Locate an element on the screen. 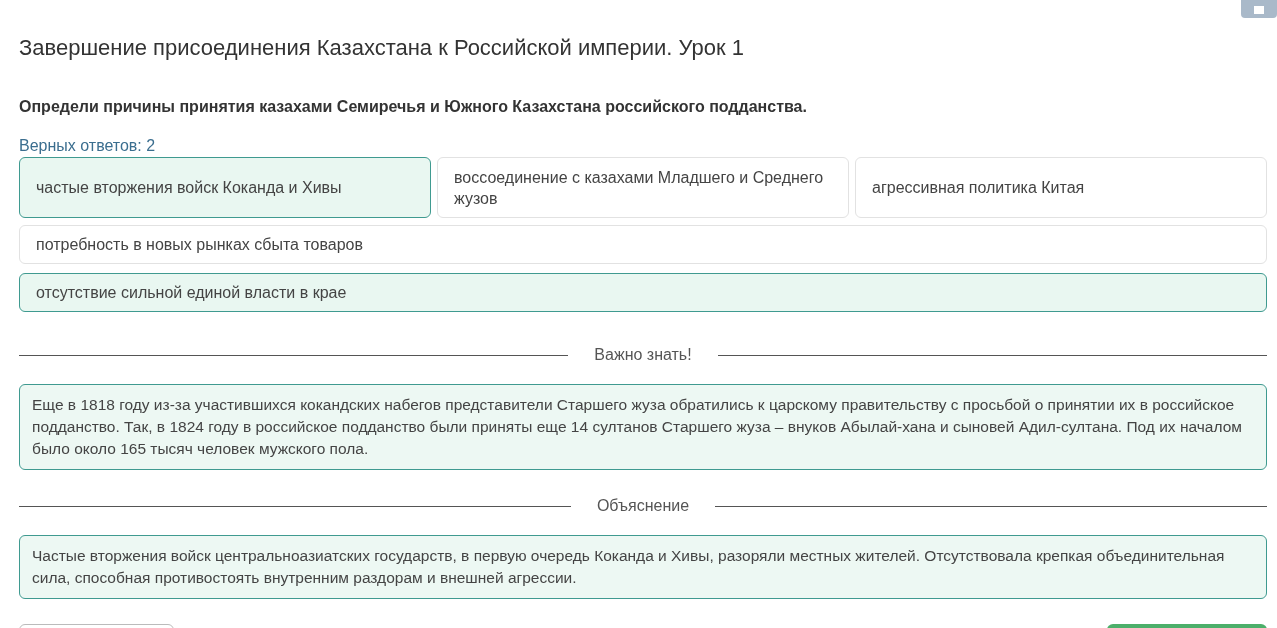 The width and height of the screenshot is (1277, 628). answer-option: воссоединение с казахами Младшего и Среднего жузов is located at coordinates (643, 187).